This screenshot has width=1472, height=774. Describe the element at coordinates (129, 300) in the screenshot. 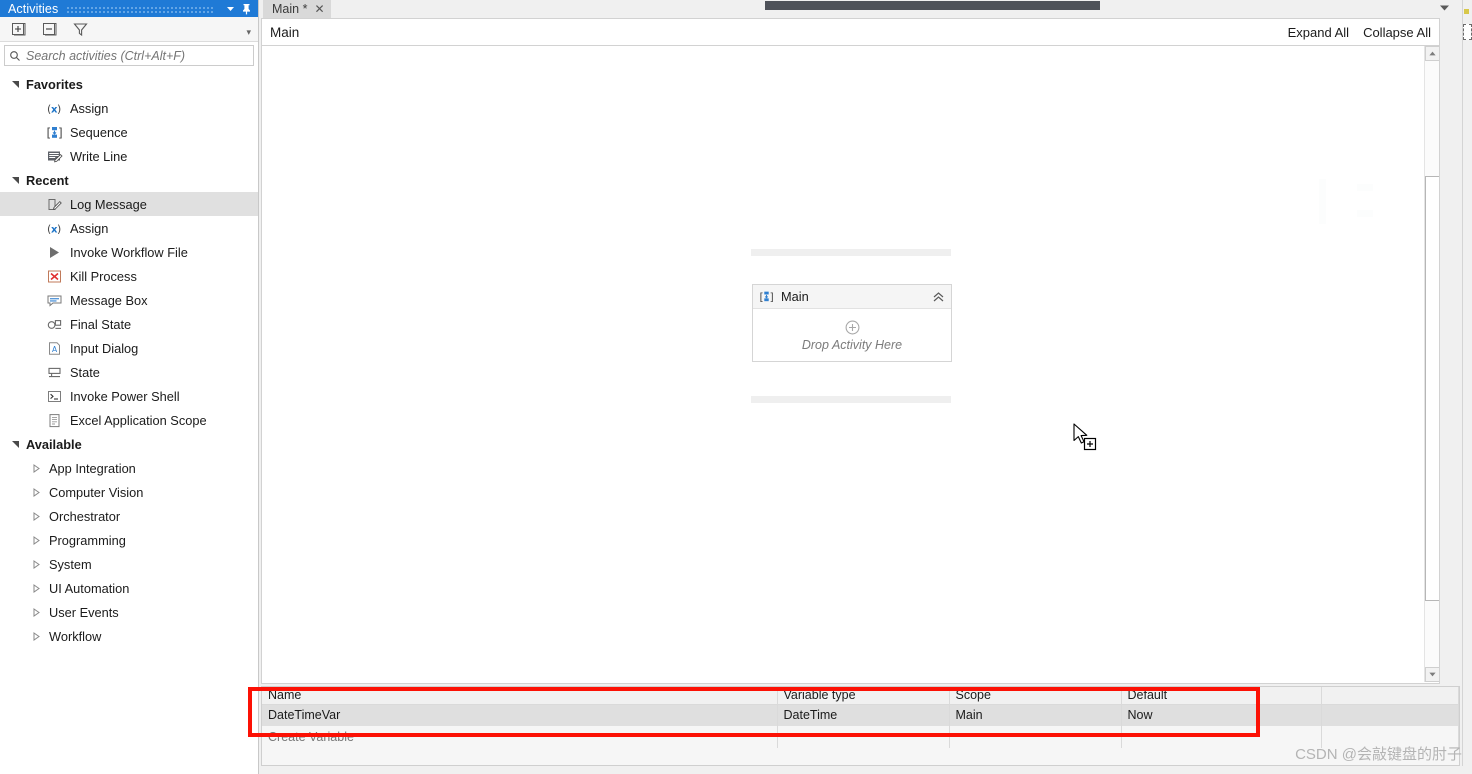

I see `activity-item-message-box: Message Box` at that location.